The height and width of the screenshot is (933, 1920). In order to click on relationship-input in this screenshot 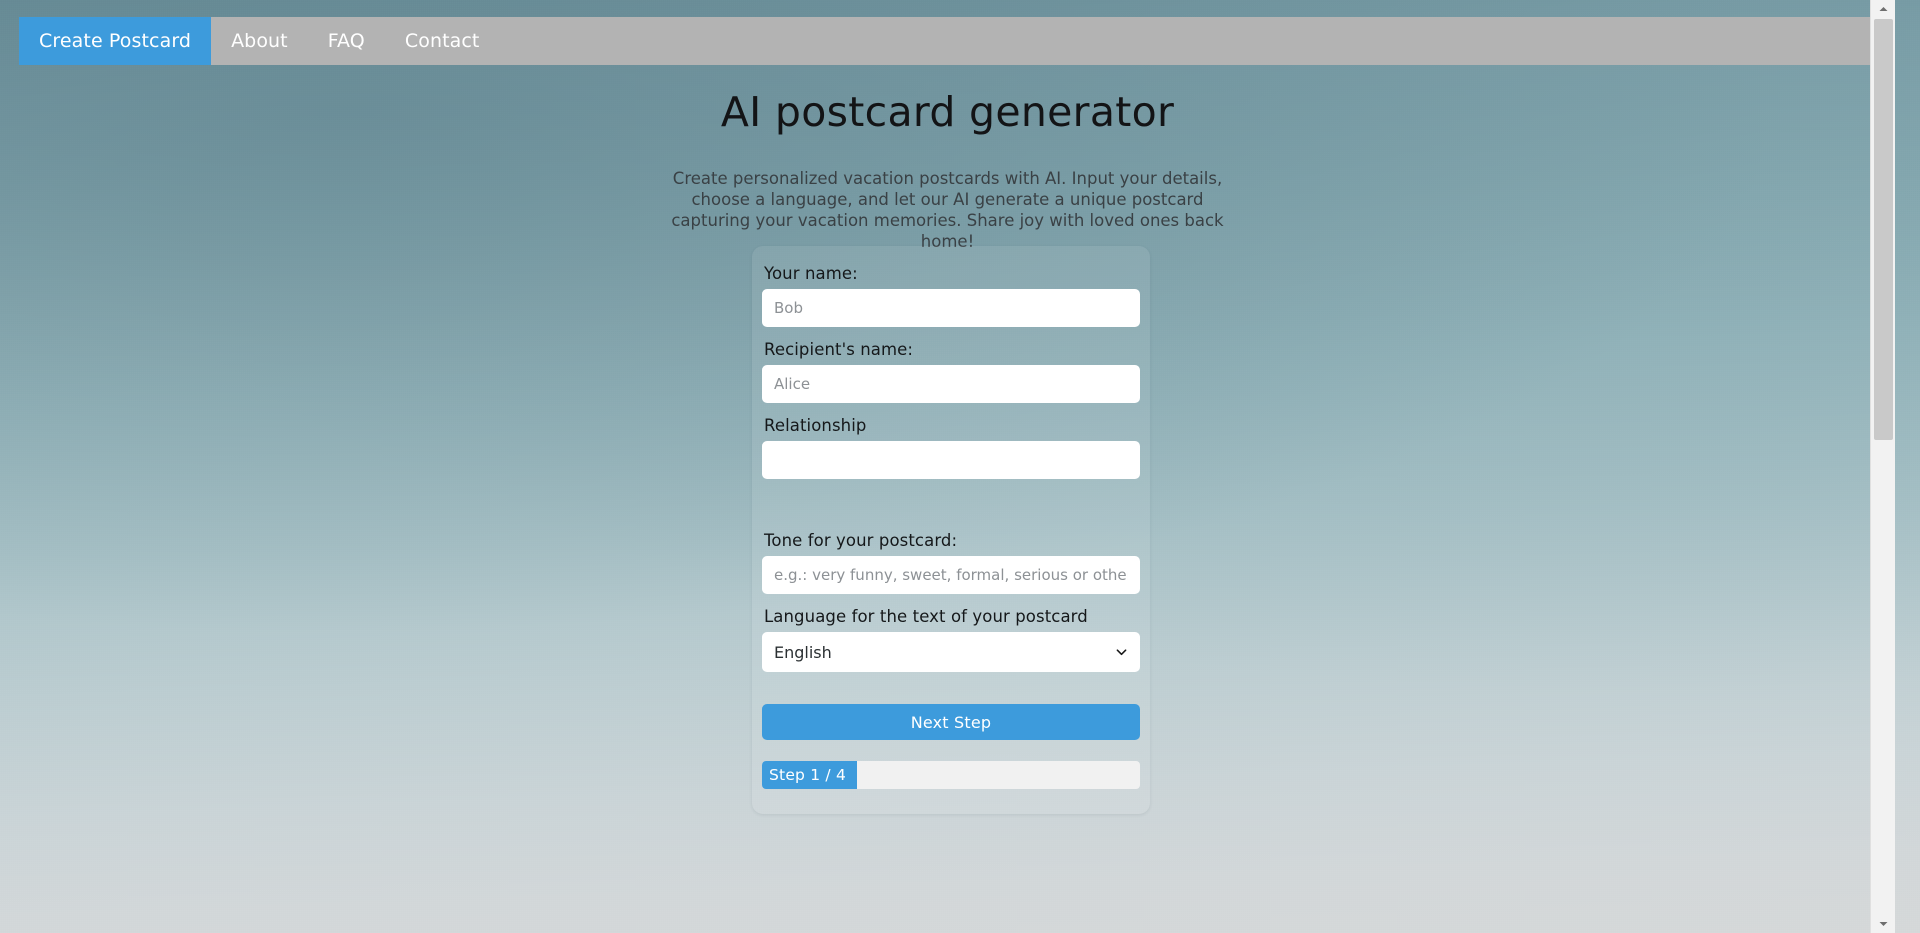, I will do `click(951, 460)`.